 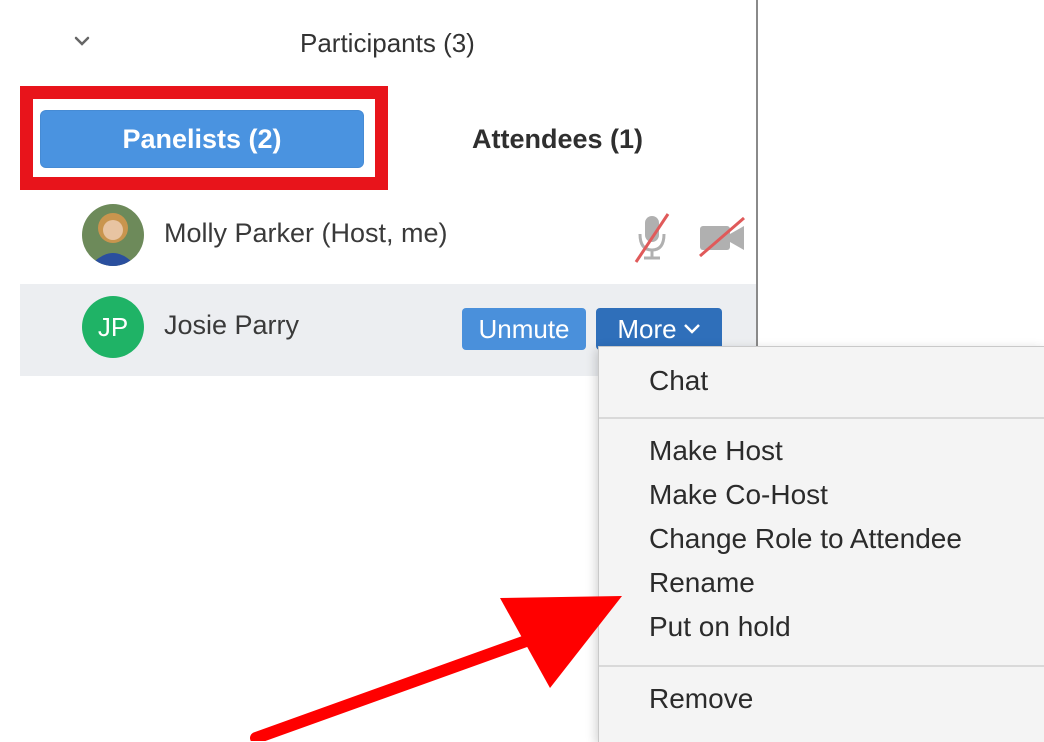 I want to click on tab-attendees-label: Attendees (1), so click(x=558, y=139).